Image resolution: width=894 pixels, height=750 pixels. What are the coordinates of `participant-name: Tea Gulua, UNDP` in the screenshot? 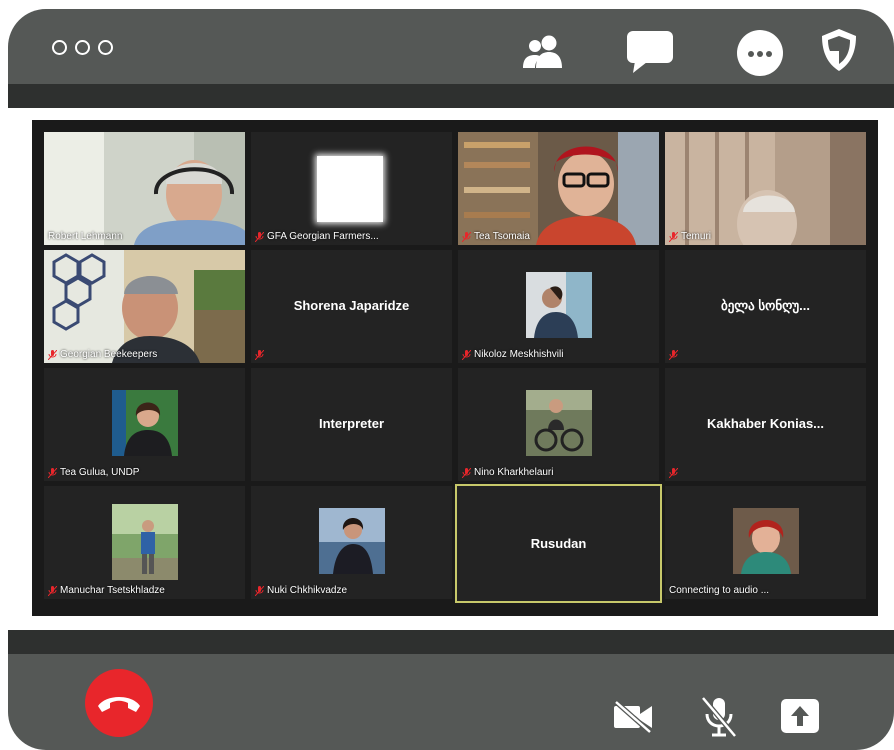 It's located at (93, 472).